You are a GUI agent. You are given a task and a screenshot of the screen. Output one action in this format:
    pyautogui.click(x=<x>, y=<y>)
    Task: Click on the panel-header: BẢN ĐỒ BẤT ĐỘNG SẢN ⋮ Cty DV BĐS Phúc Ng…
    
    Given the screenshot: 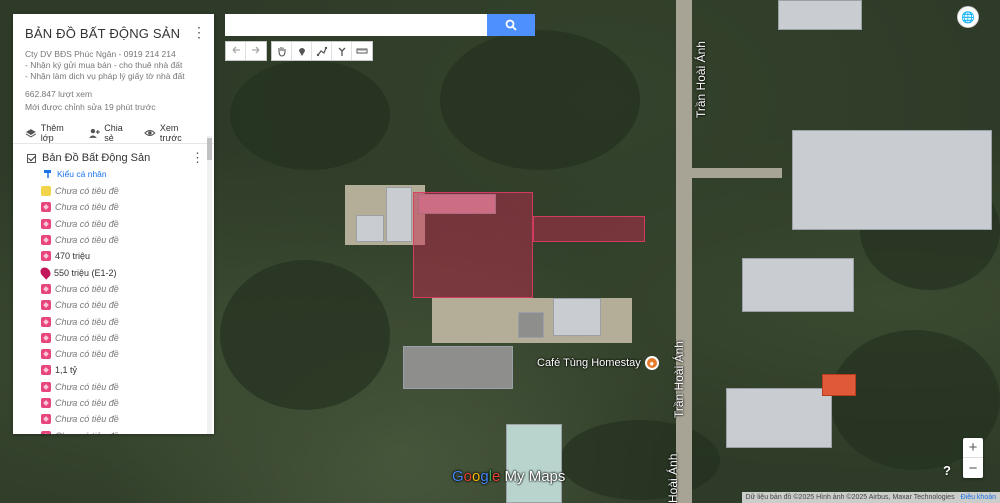 What is the action you would take?
    pyautogui.click(x=113, y=64)
    